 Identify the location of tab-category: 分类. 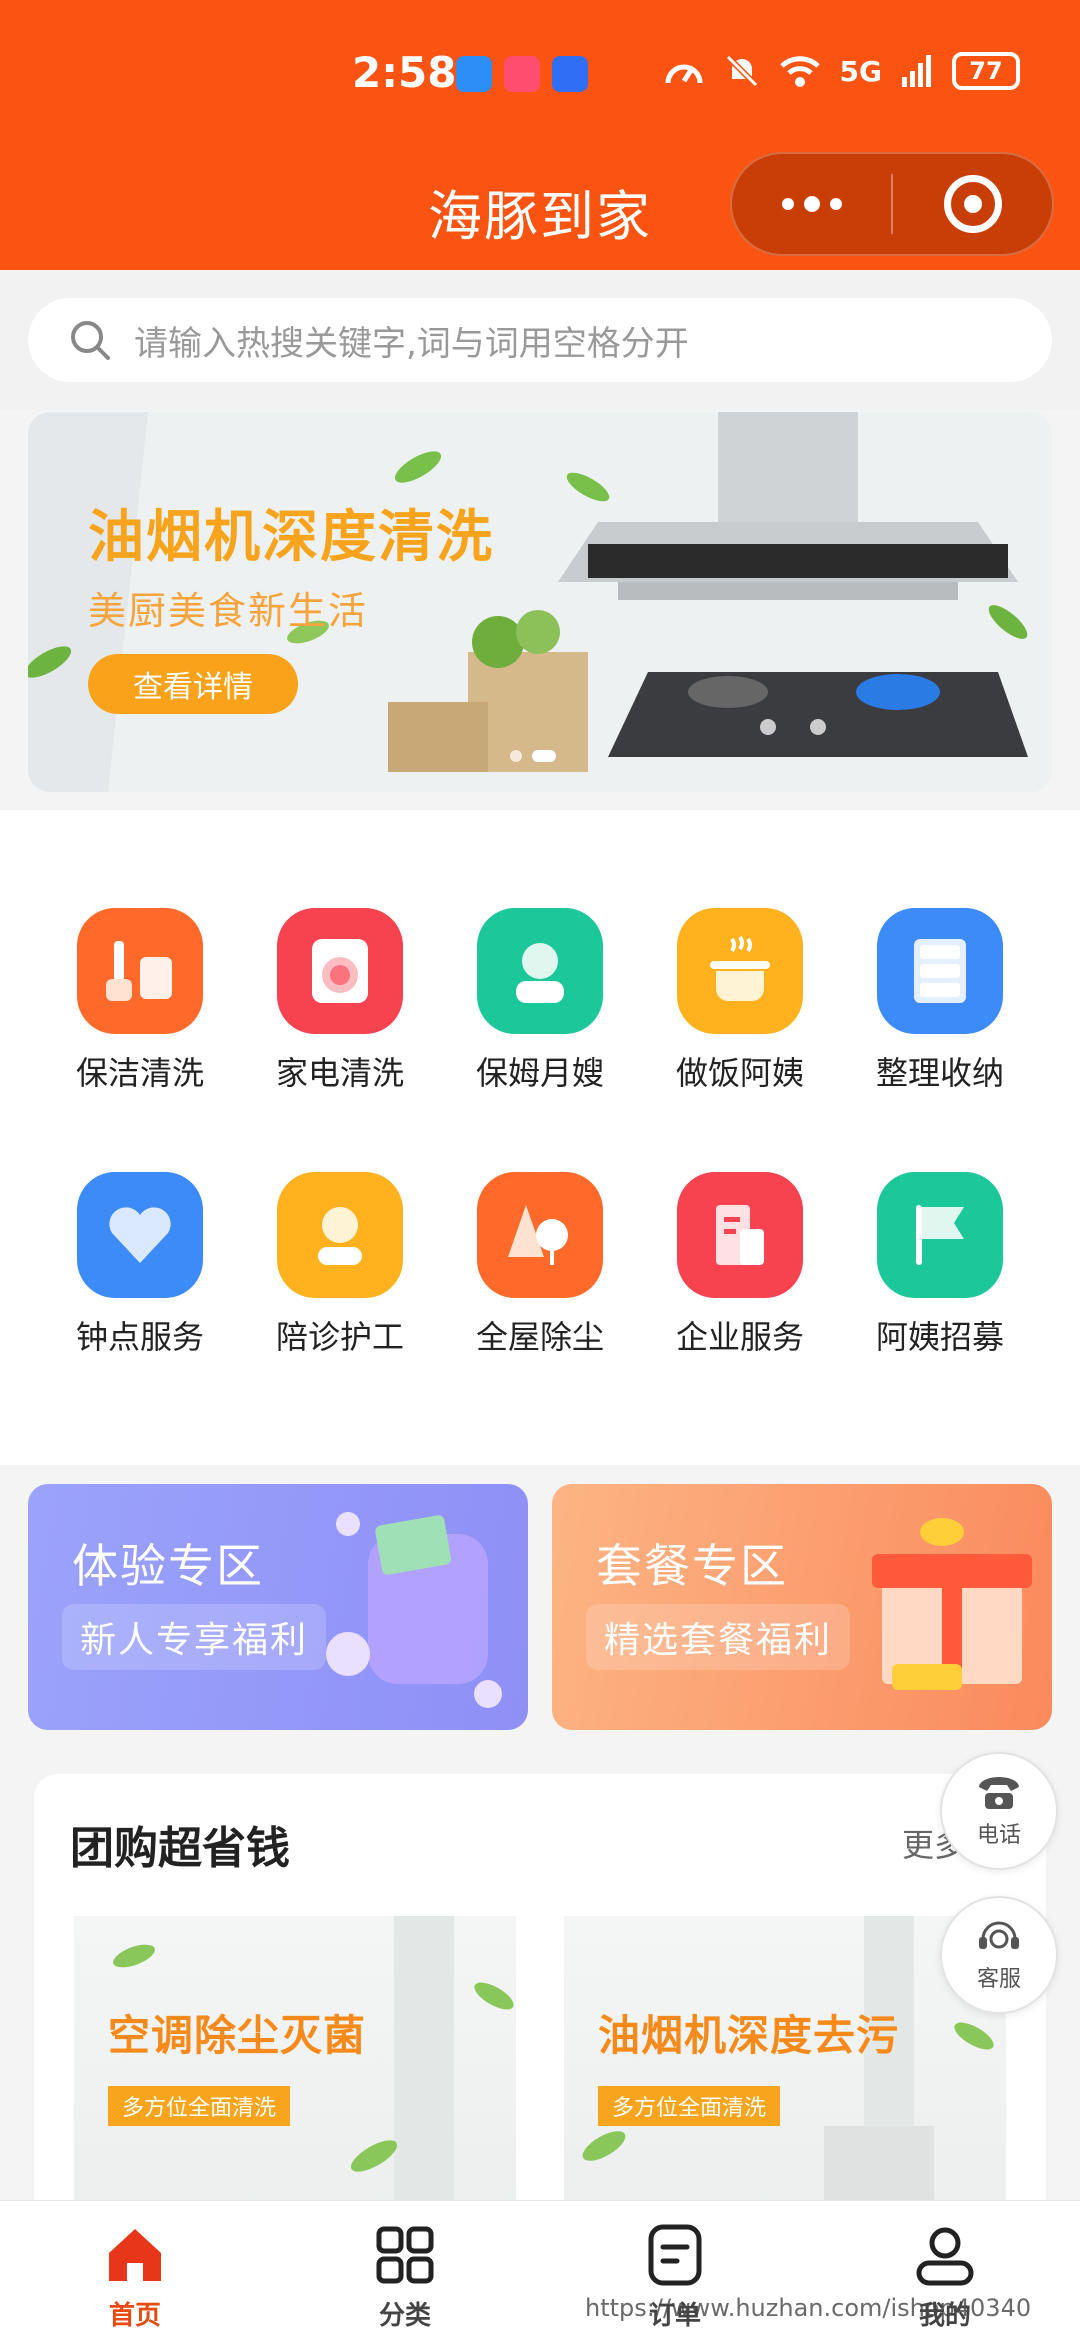
(405, 2270).